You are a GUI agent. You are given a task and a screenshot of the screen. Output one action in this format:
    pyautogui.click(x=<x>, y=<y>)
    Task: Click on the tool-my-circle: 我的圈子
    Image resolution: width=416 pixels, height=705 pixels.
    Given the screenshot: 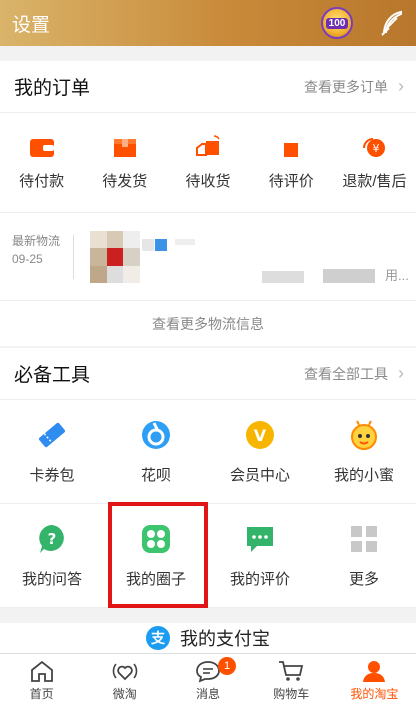 What is the action you would take?
    pyautogui.click(x=156, y=555)
    